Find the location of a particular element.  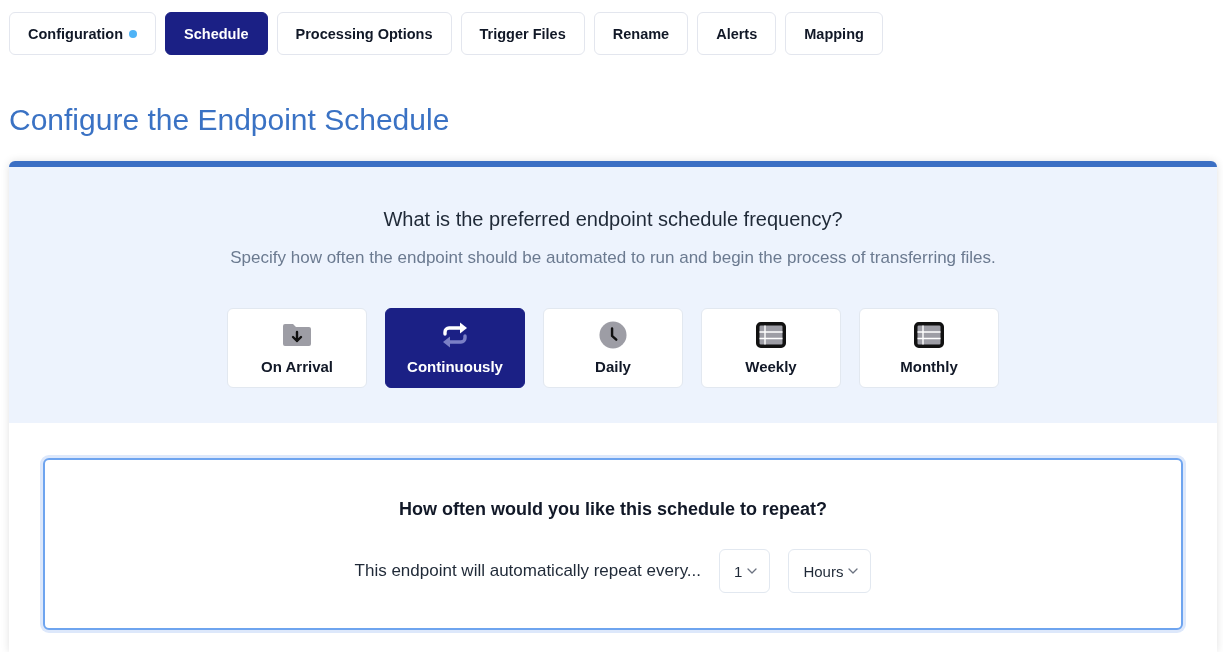

nav-tab: Processing Options is located at coordinates (364, 33).